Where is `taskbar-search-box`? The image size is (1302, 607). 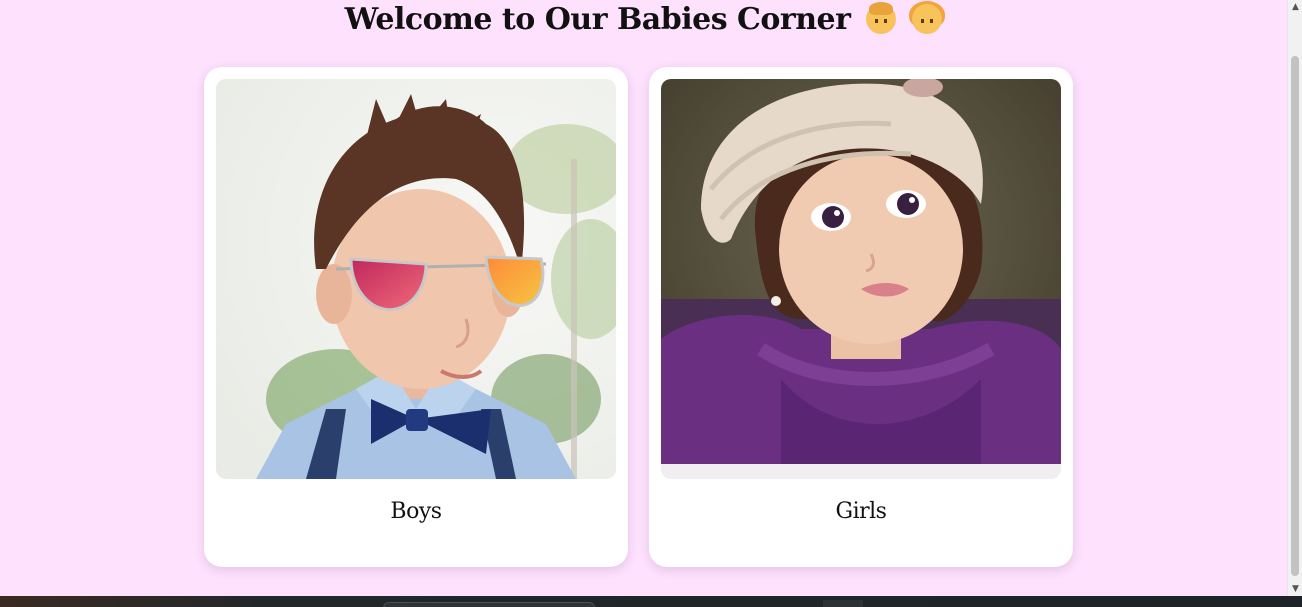
taskbar-search-box is located at coordinates (489, 604).